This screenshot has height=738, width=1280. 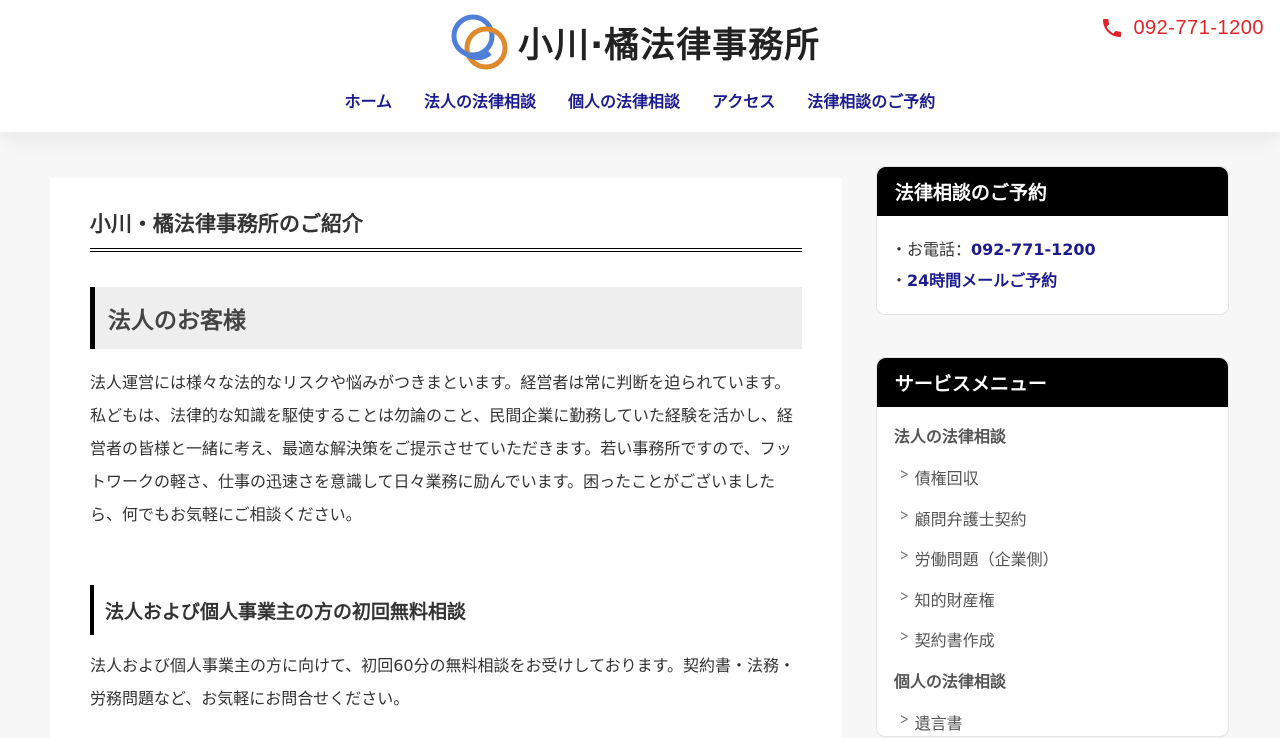 What do you see at coordinates (1052, 647) in the screenshot?
I see `service-item-contract-drafting: > 契約書作成` at bounding box center [1052, 647].